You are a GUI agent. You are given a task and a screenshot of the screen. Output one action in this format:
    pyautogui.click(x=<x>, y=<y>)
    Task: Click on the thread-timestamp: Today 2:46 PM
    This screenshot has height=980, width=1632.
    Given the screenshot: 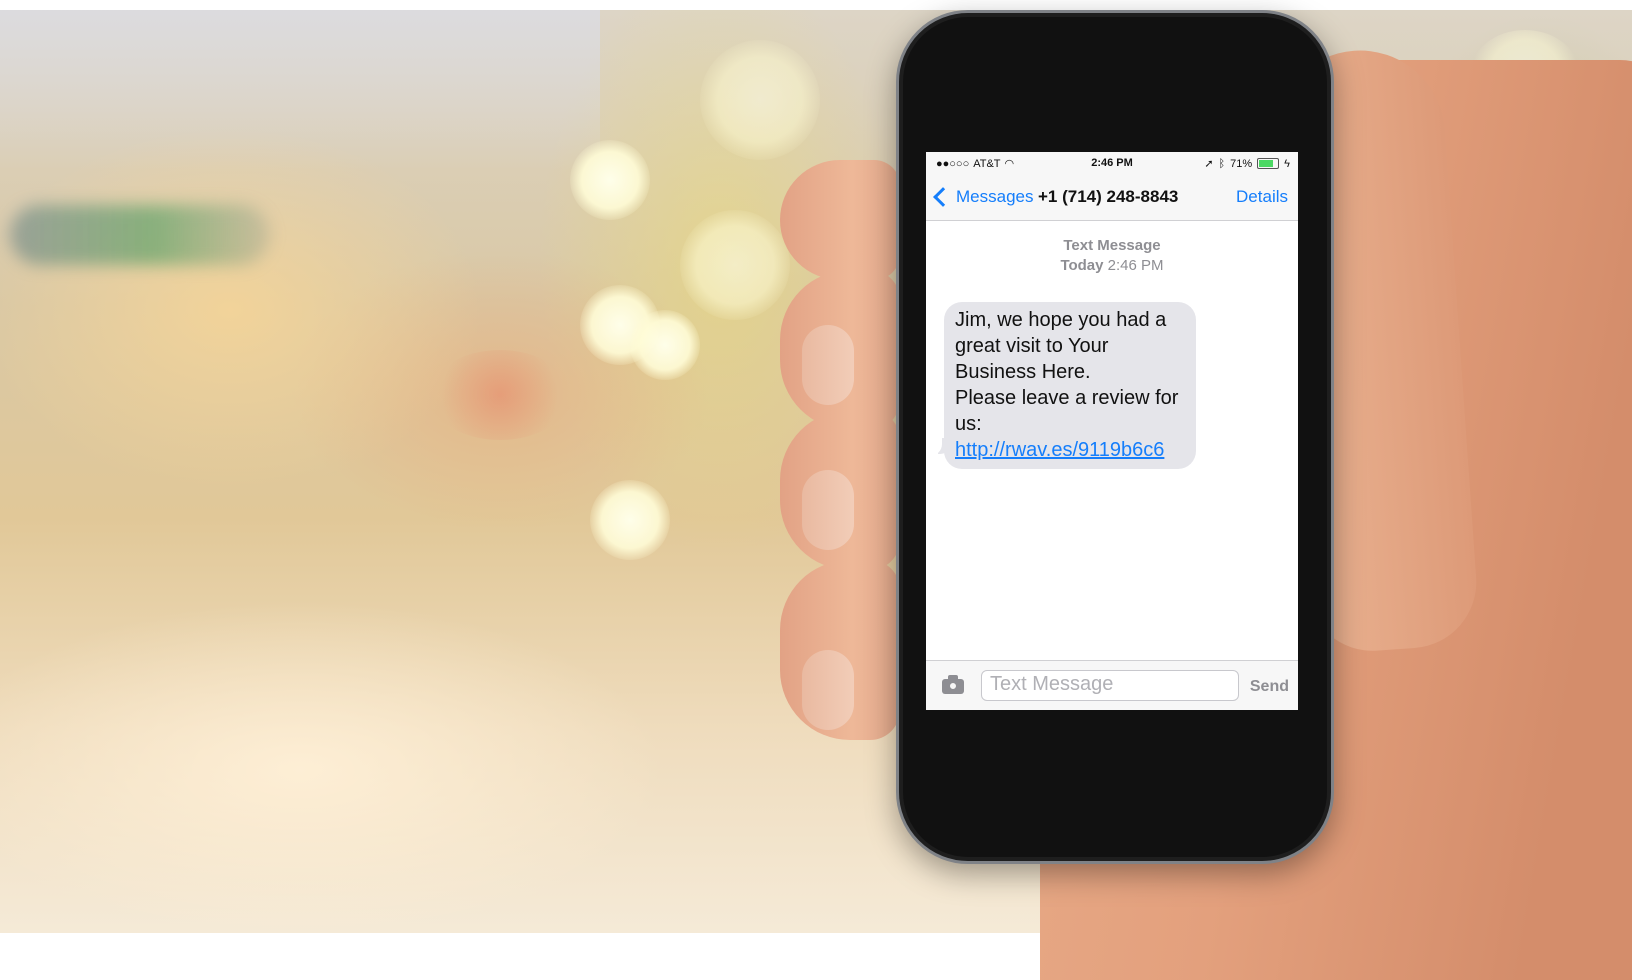 What is the action you would take?
    pyautogui.click(x=1112, y=266)
    